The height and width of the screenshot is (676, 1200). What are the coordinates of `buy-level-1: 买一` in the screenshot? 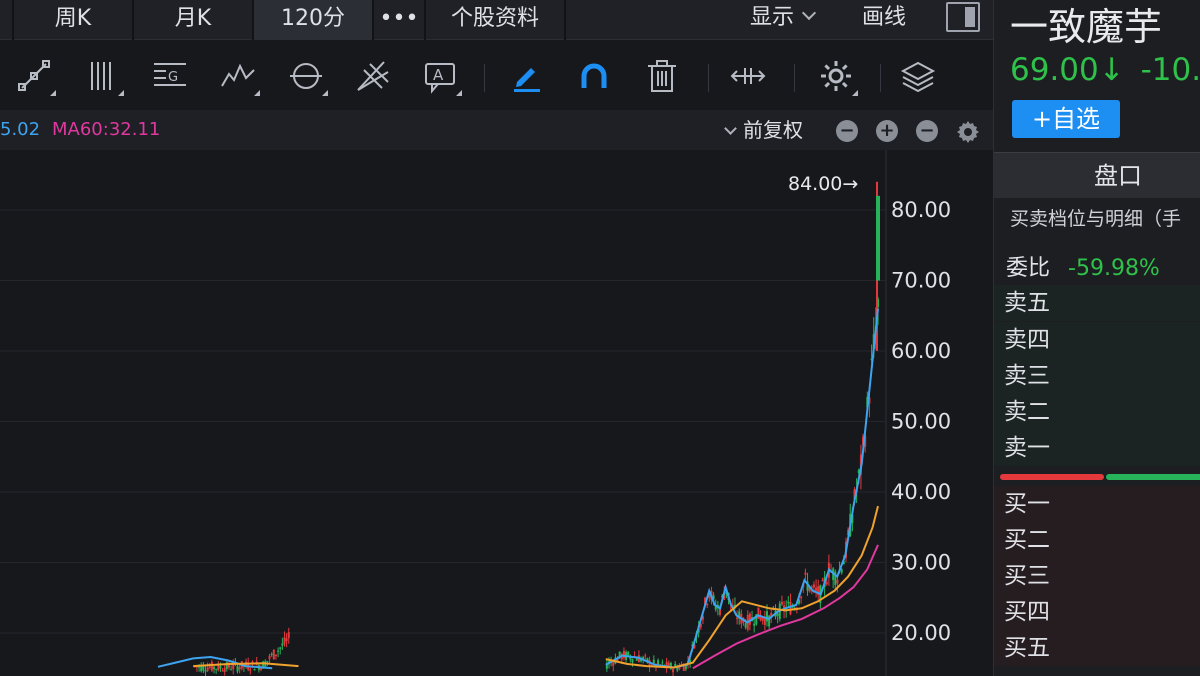 It's located at (1097, 504).